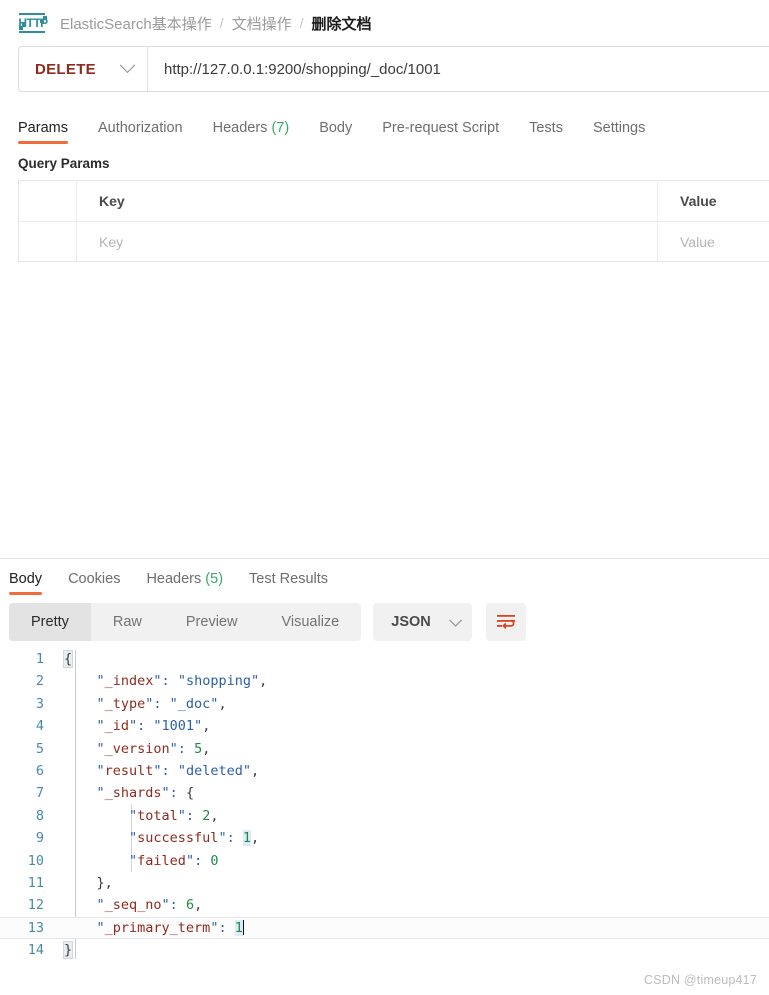  Describe the element at coordinates (262, 23) in the screenshot. I see `breadcrumb-item-folder: 文档操作` at that location.